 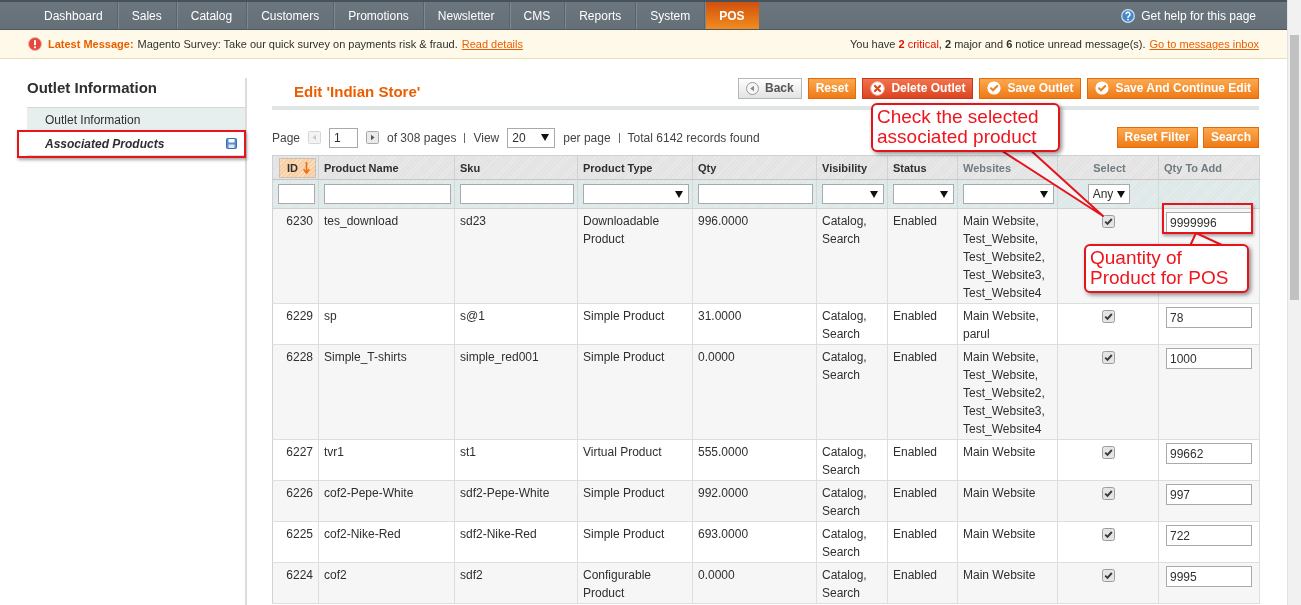 What do you see at coordinates (386, 392) in the screenshot?
I see `table-cell: Simple_T-shirts` at bounding box center [386, 392].